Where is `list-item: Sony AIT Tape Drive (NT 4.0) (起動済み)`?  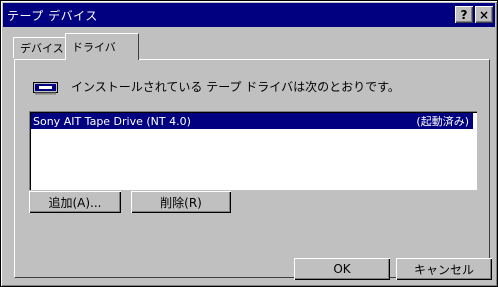 list-item: Sony AIT Tape Drive (NT 4.0) (起動済み) is located at coordinates (252, 121).